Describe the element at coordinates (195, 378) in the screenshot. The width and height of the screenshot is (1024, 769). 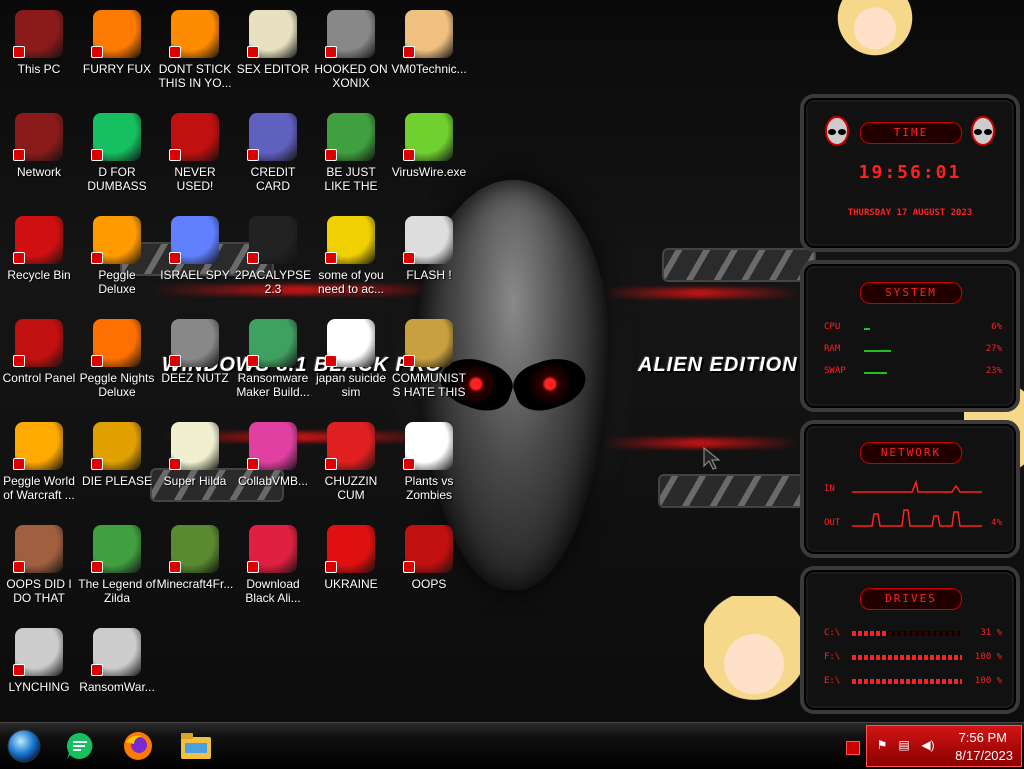
I see `desktop-icon-label: DEEZ NUTZ` at that location.